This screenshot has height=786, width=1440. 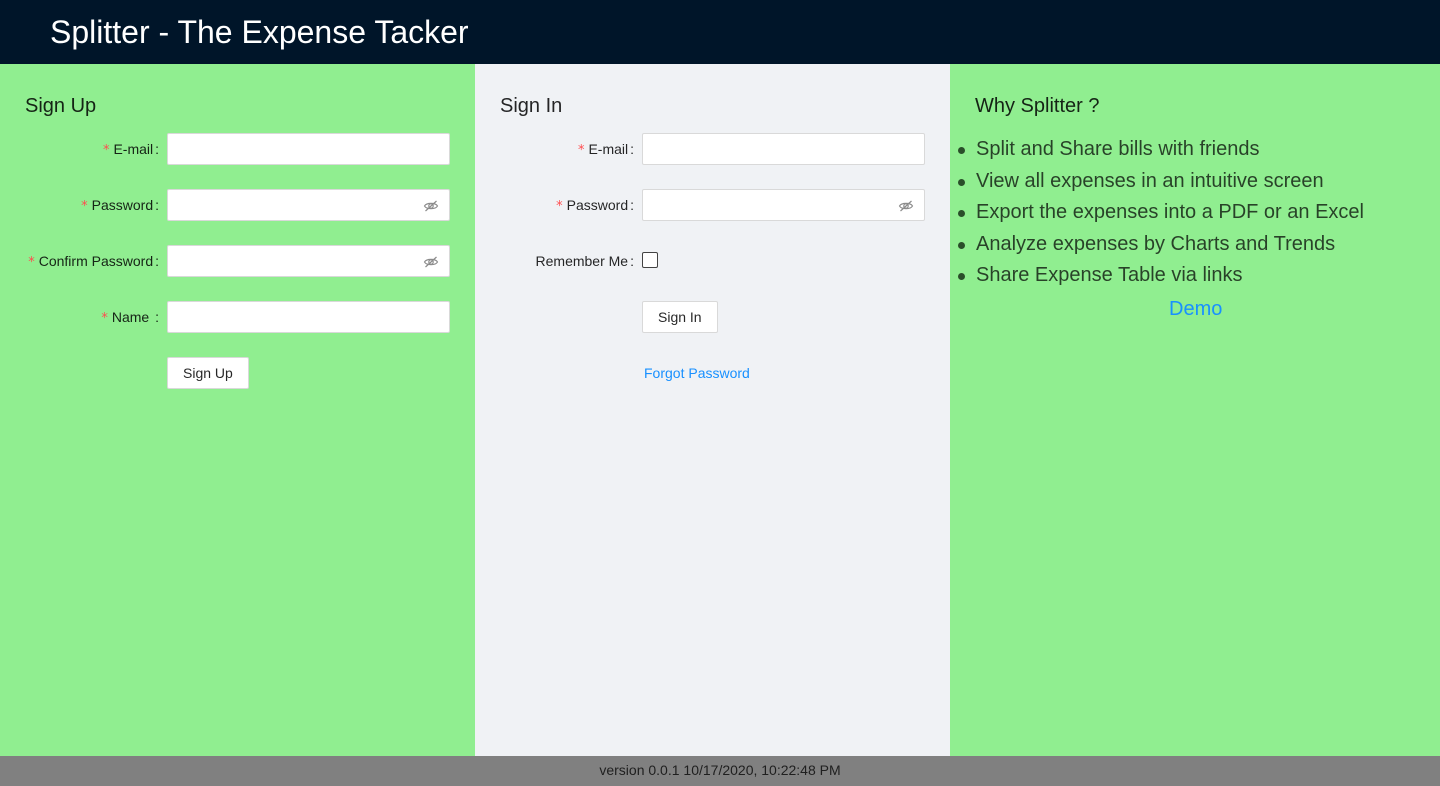 I want to click on app-header: Splitter - The Expense Tacker, so click(x=720, y=32).